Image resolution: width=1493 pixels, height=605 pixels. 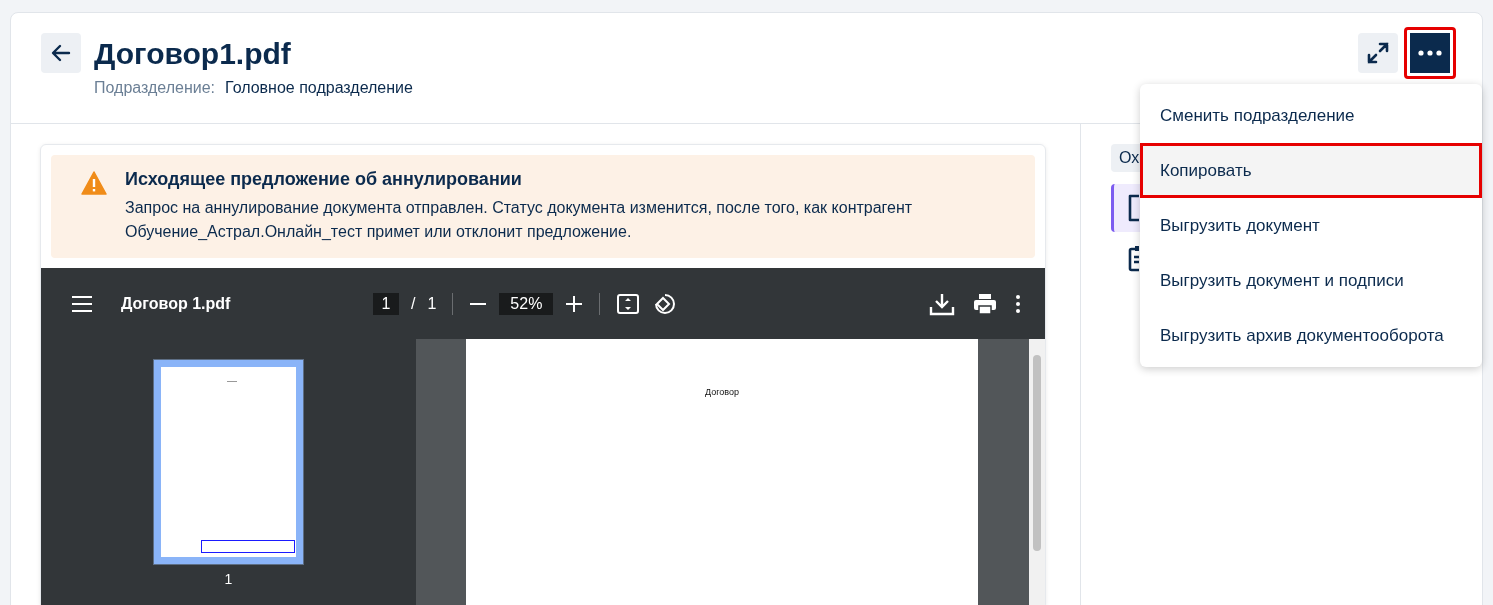 What do you see at coordinates (155, 88) in the screenshot?
I see `department-label: Подразделение:` at bounding box center [155, 88].